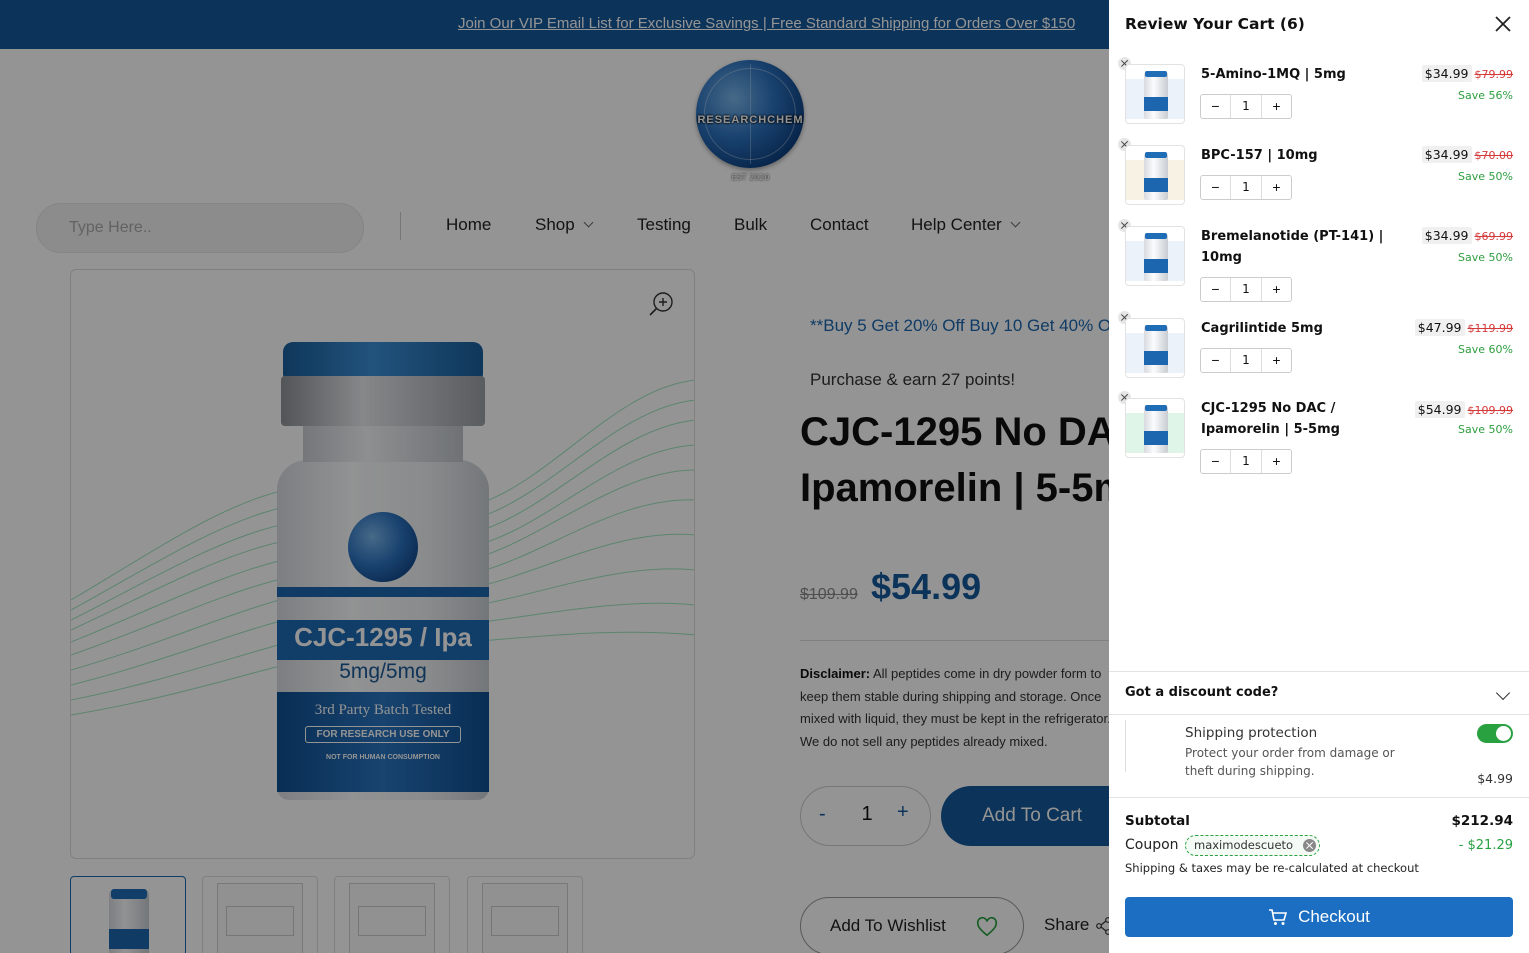 This screenshot has height=953, width=1529. What do you see at coordinates (1490, 410) in the screenshot?
I see `price-old: $109.99` at bounding box center [1490, 410].